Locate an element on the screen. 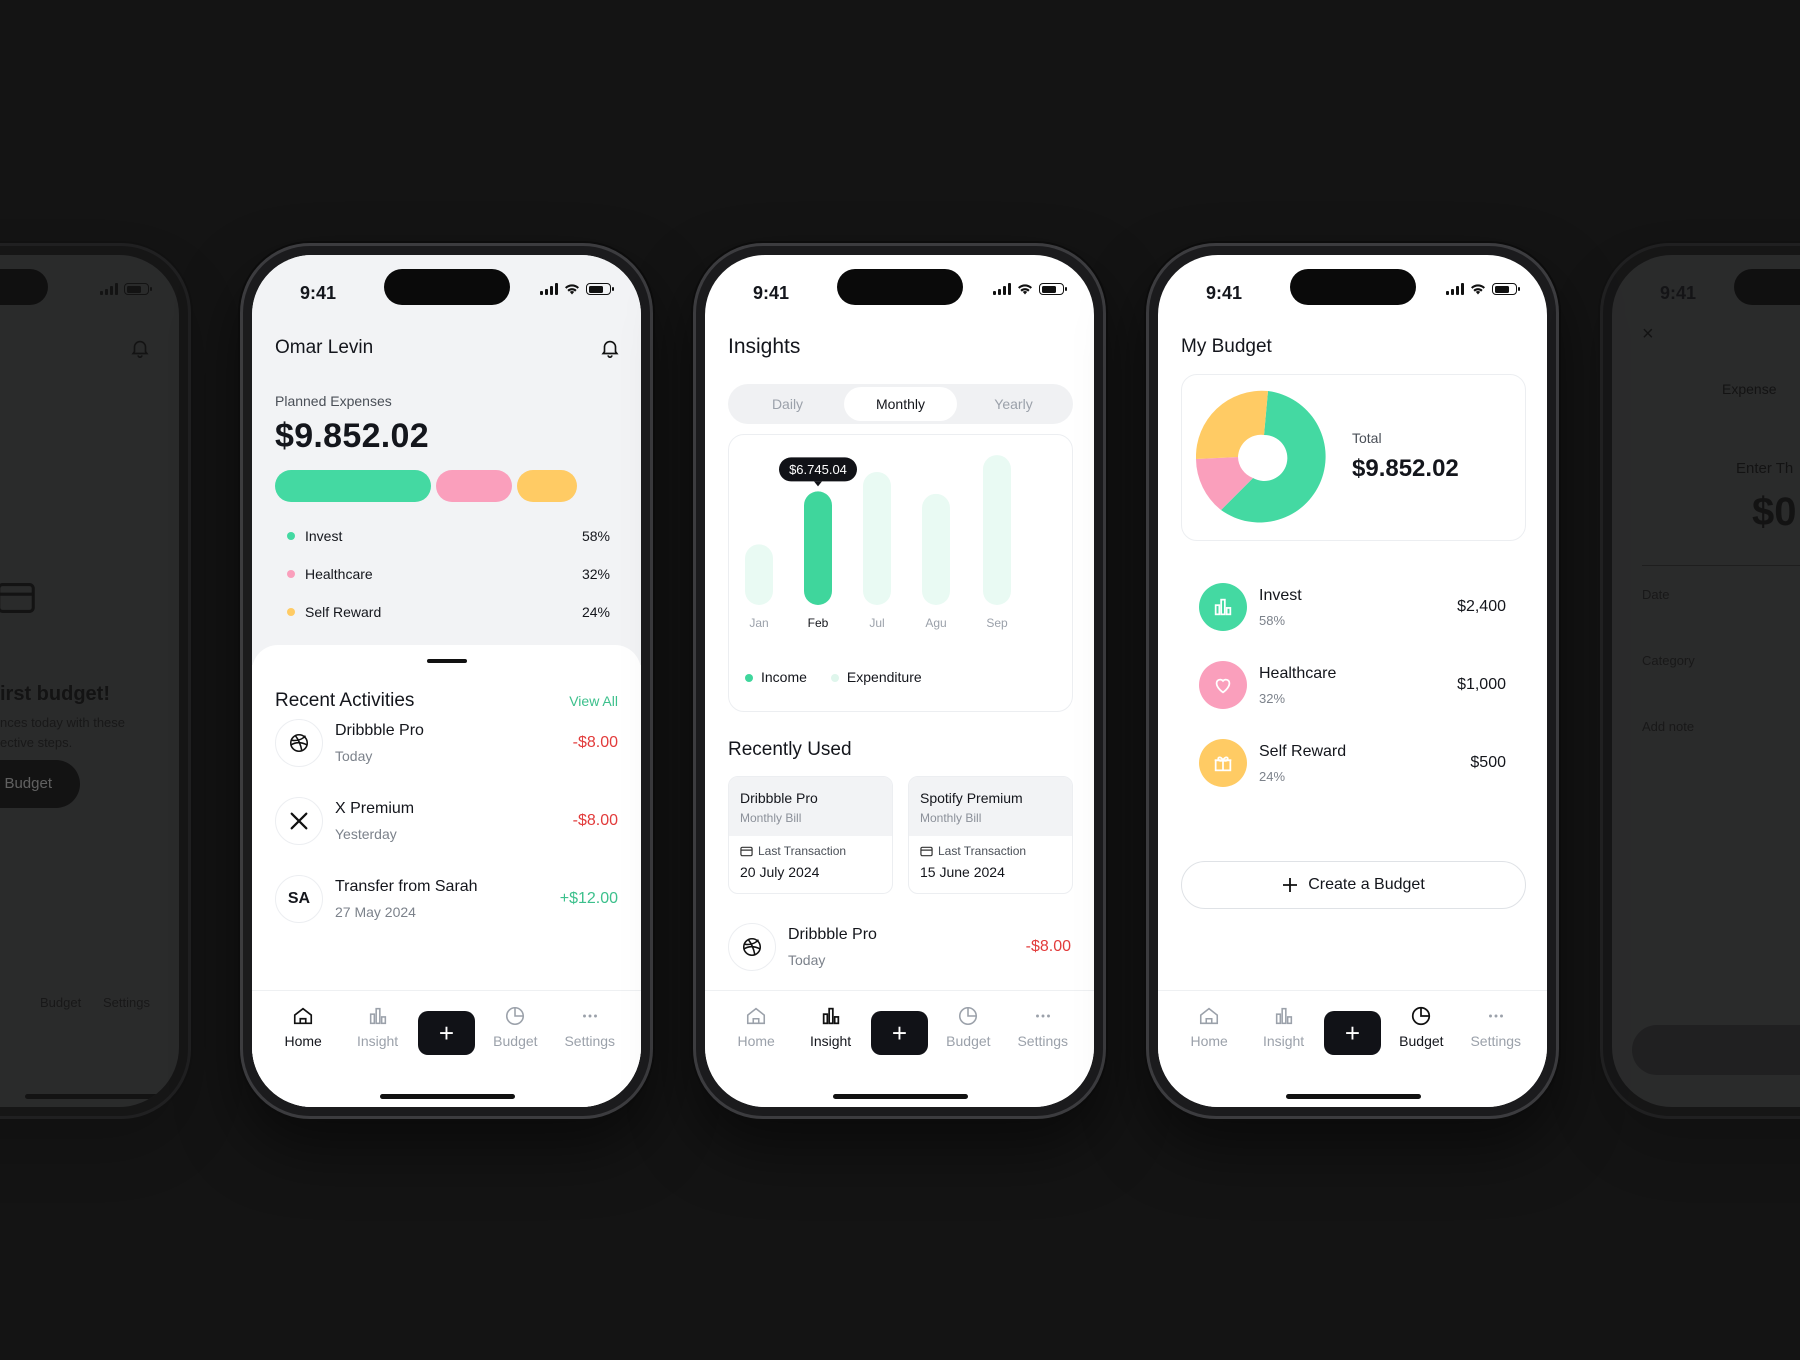 This screenshot has height=1360, width=1800. bill-card-header: Dribbble Pro Monthly Bill is located at coordinates (810, 806).